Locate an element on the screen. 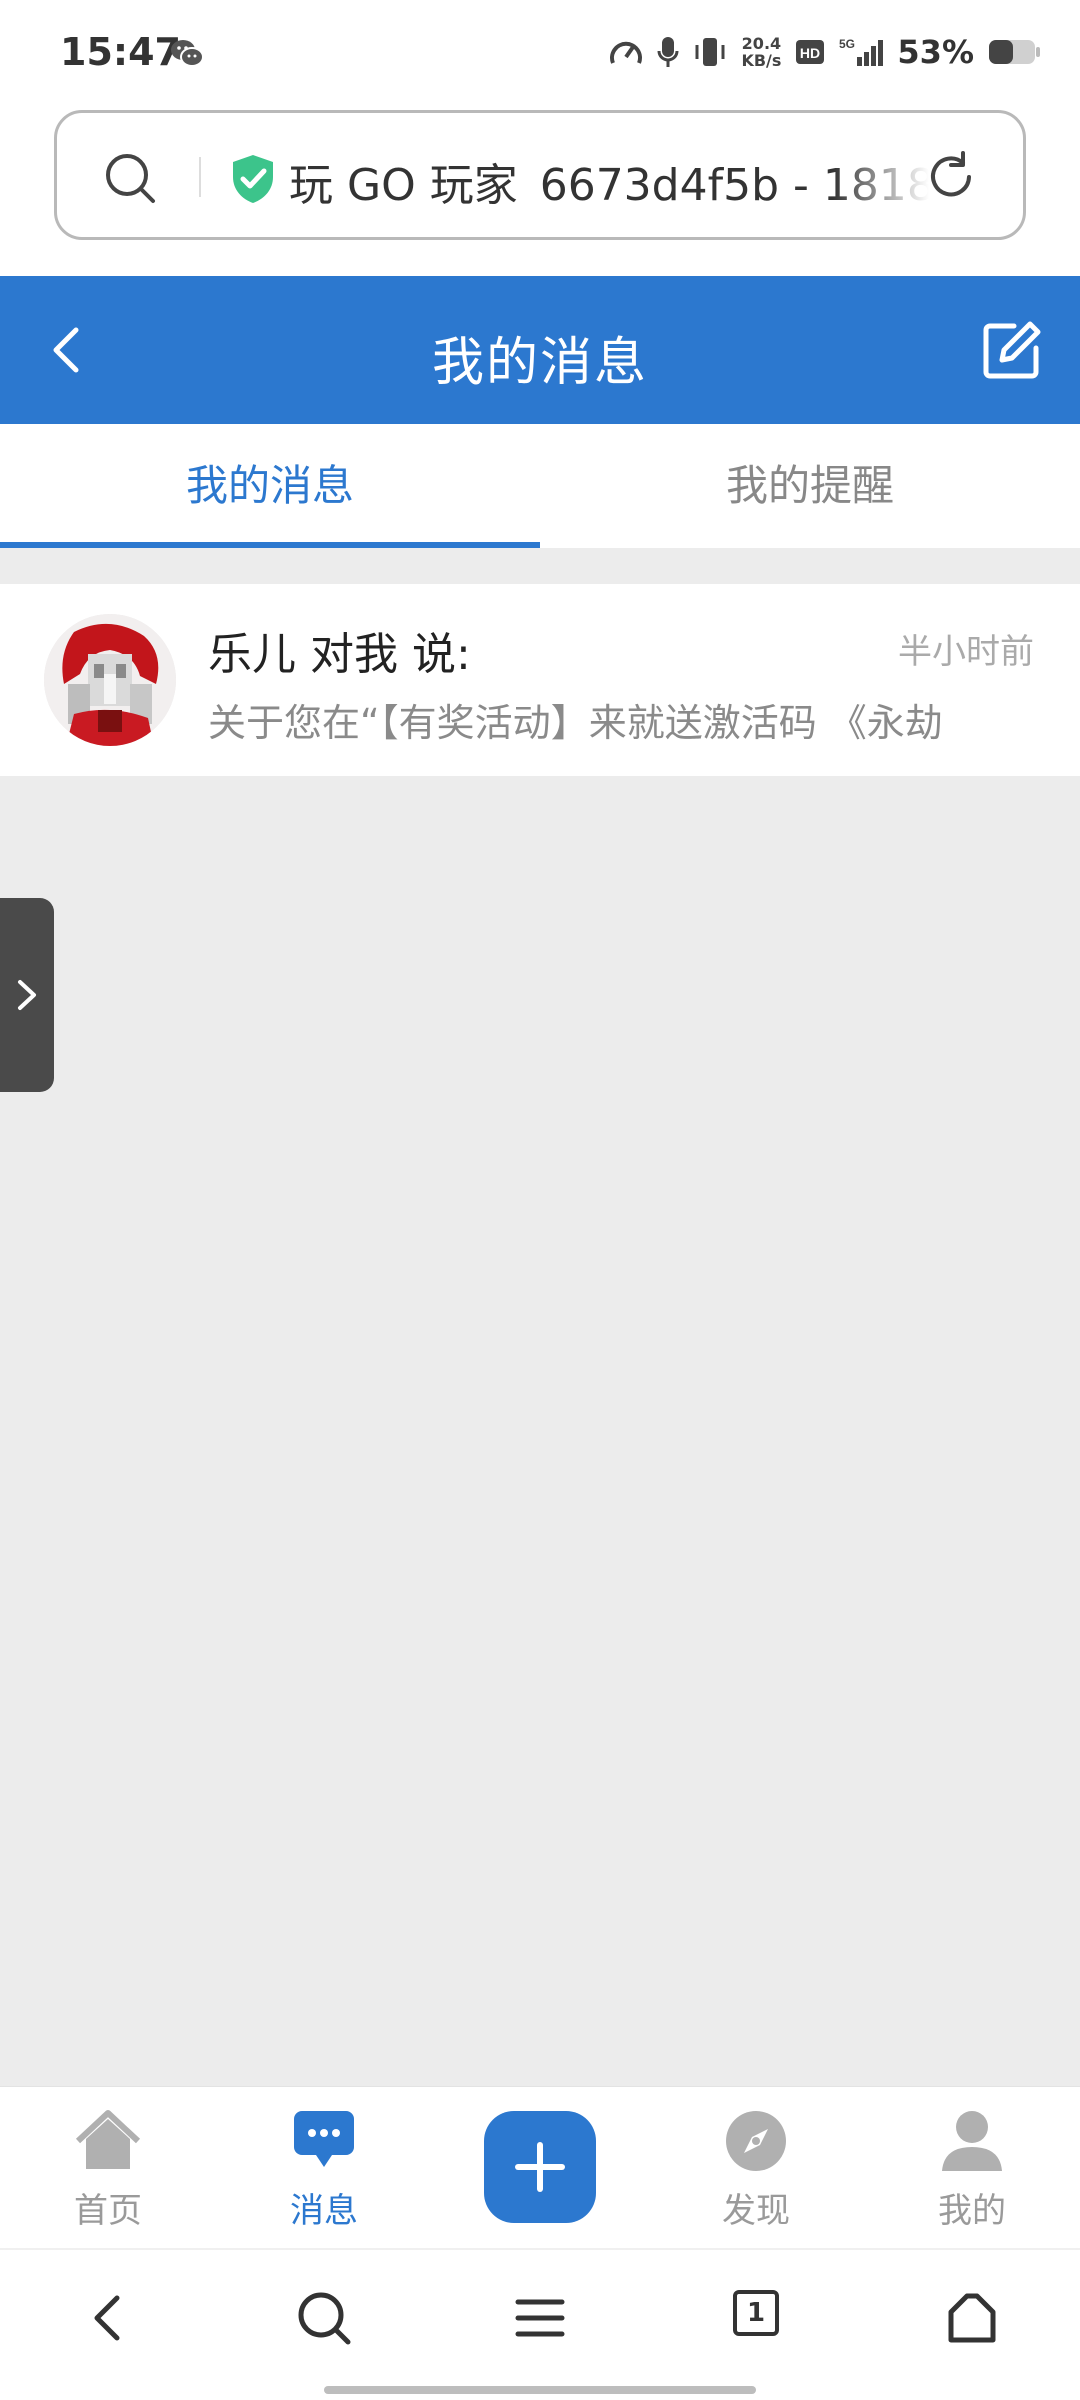 Image resolution: width=1080 pixels, height=2400 pixels. browser-back-button is located at coordinates (108, 2325).